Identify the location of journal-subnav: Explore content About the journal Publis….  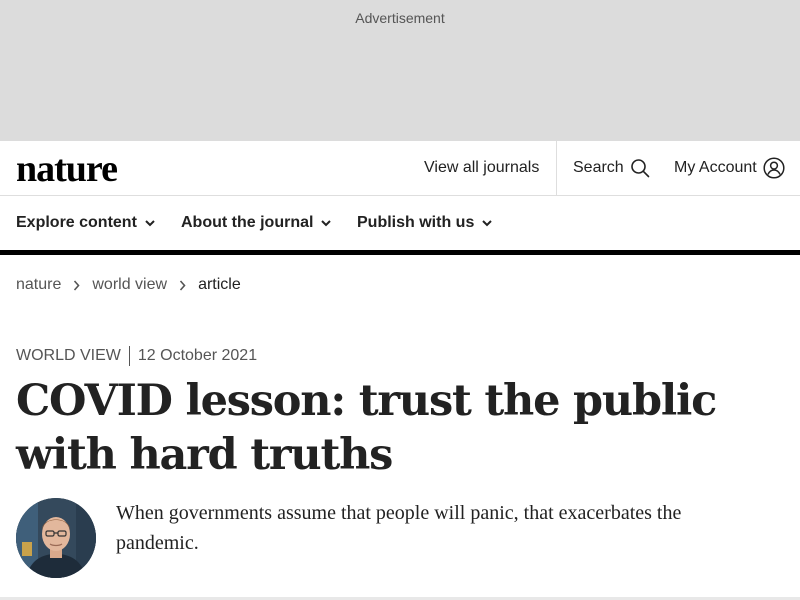
(400, 223).